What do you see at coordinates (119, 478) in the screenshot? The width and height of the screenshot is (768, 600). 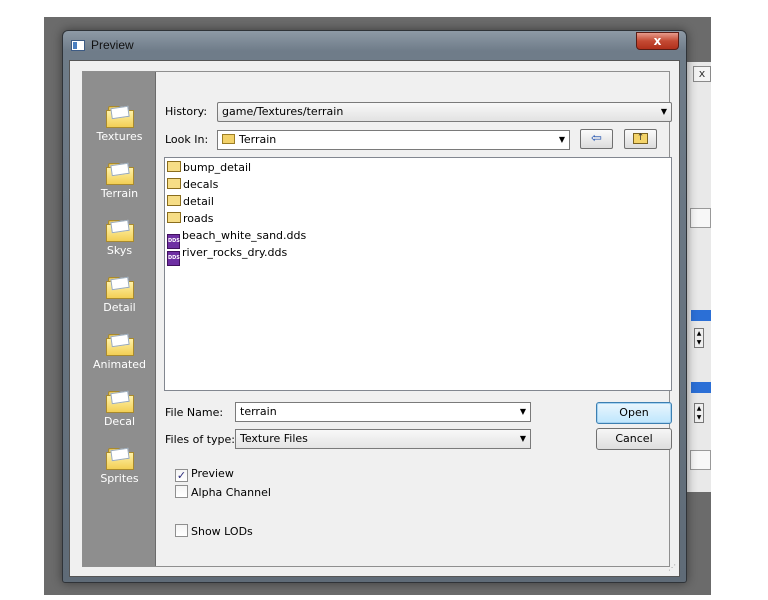 I see `place-label: Sprites` at bounding box center [119, 478].